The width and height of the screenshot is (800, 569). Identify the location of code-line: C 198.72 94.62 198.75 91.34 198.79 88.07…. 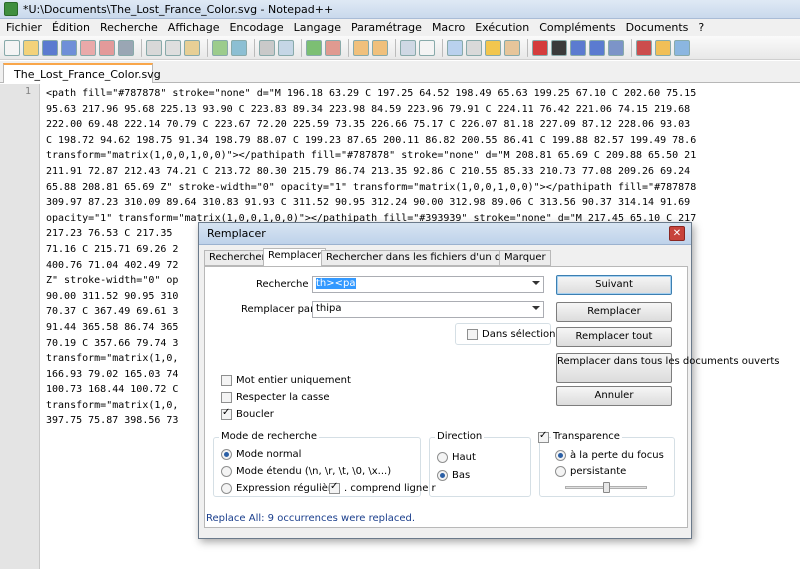
(371, 140).